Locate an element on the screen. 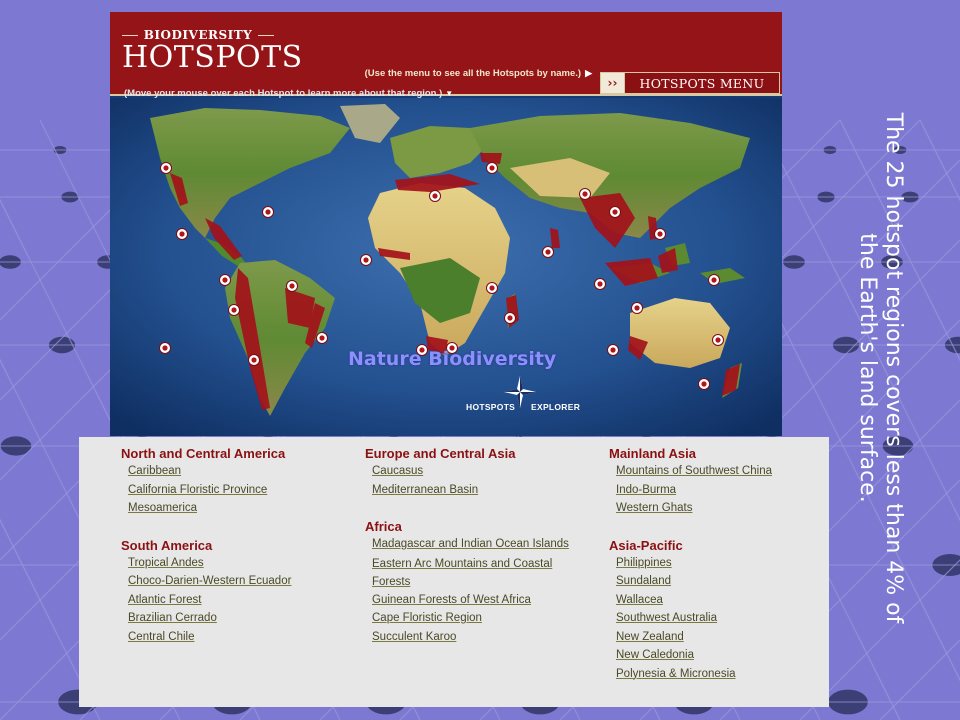  hotspot-link: Polynesia & Micronesia is located at coordinates (694, 675).